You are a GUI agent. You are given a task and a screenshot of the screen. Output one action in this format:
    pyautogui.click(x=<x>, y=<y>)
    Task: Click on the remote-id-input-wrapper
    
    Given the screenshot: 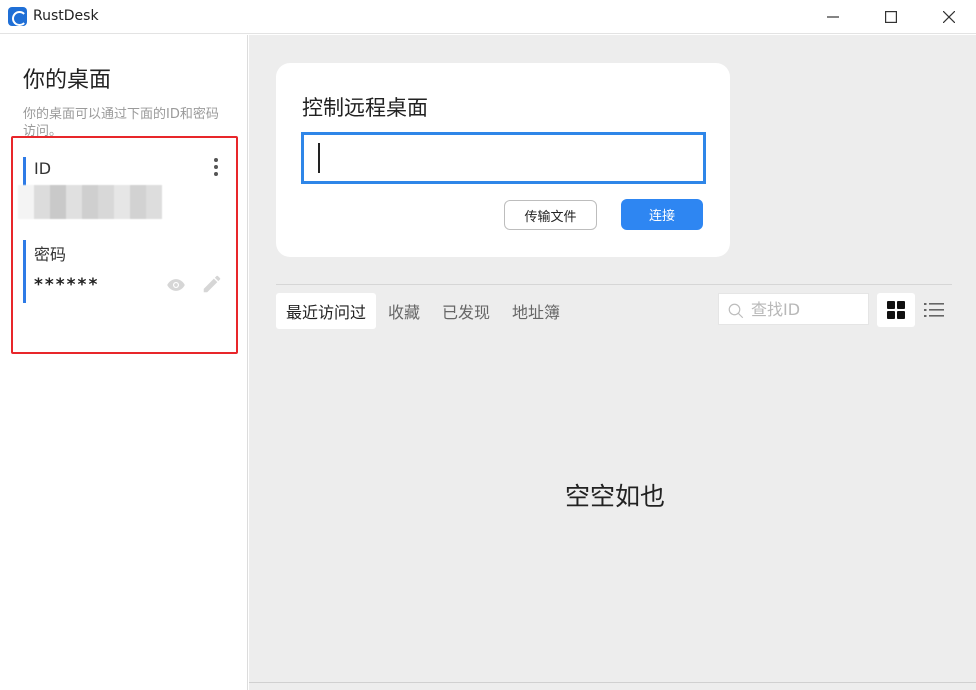 What is the action you would take?
    pyautogui.click(x=503, y=158)
    